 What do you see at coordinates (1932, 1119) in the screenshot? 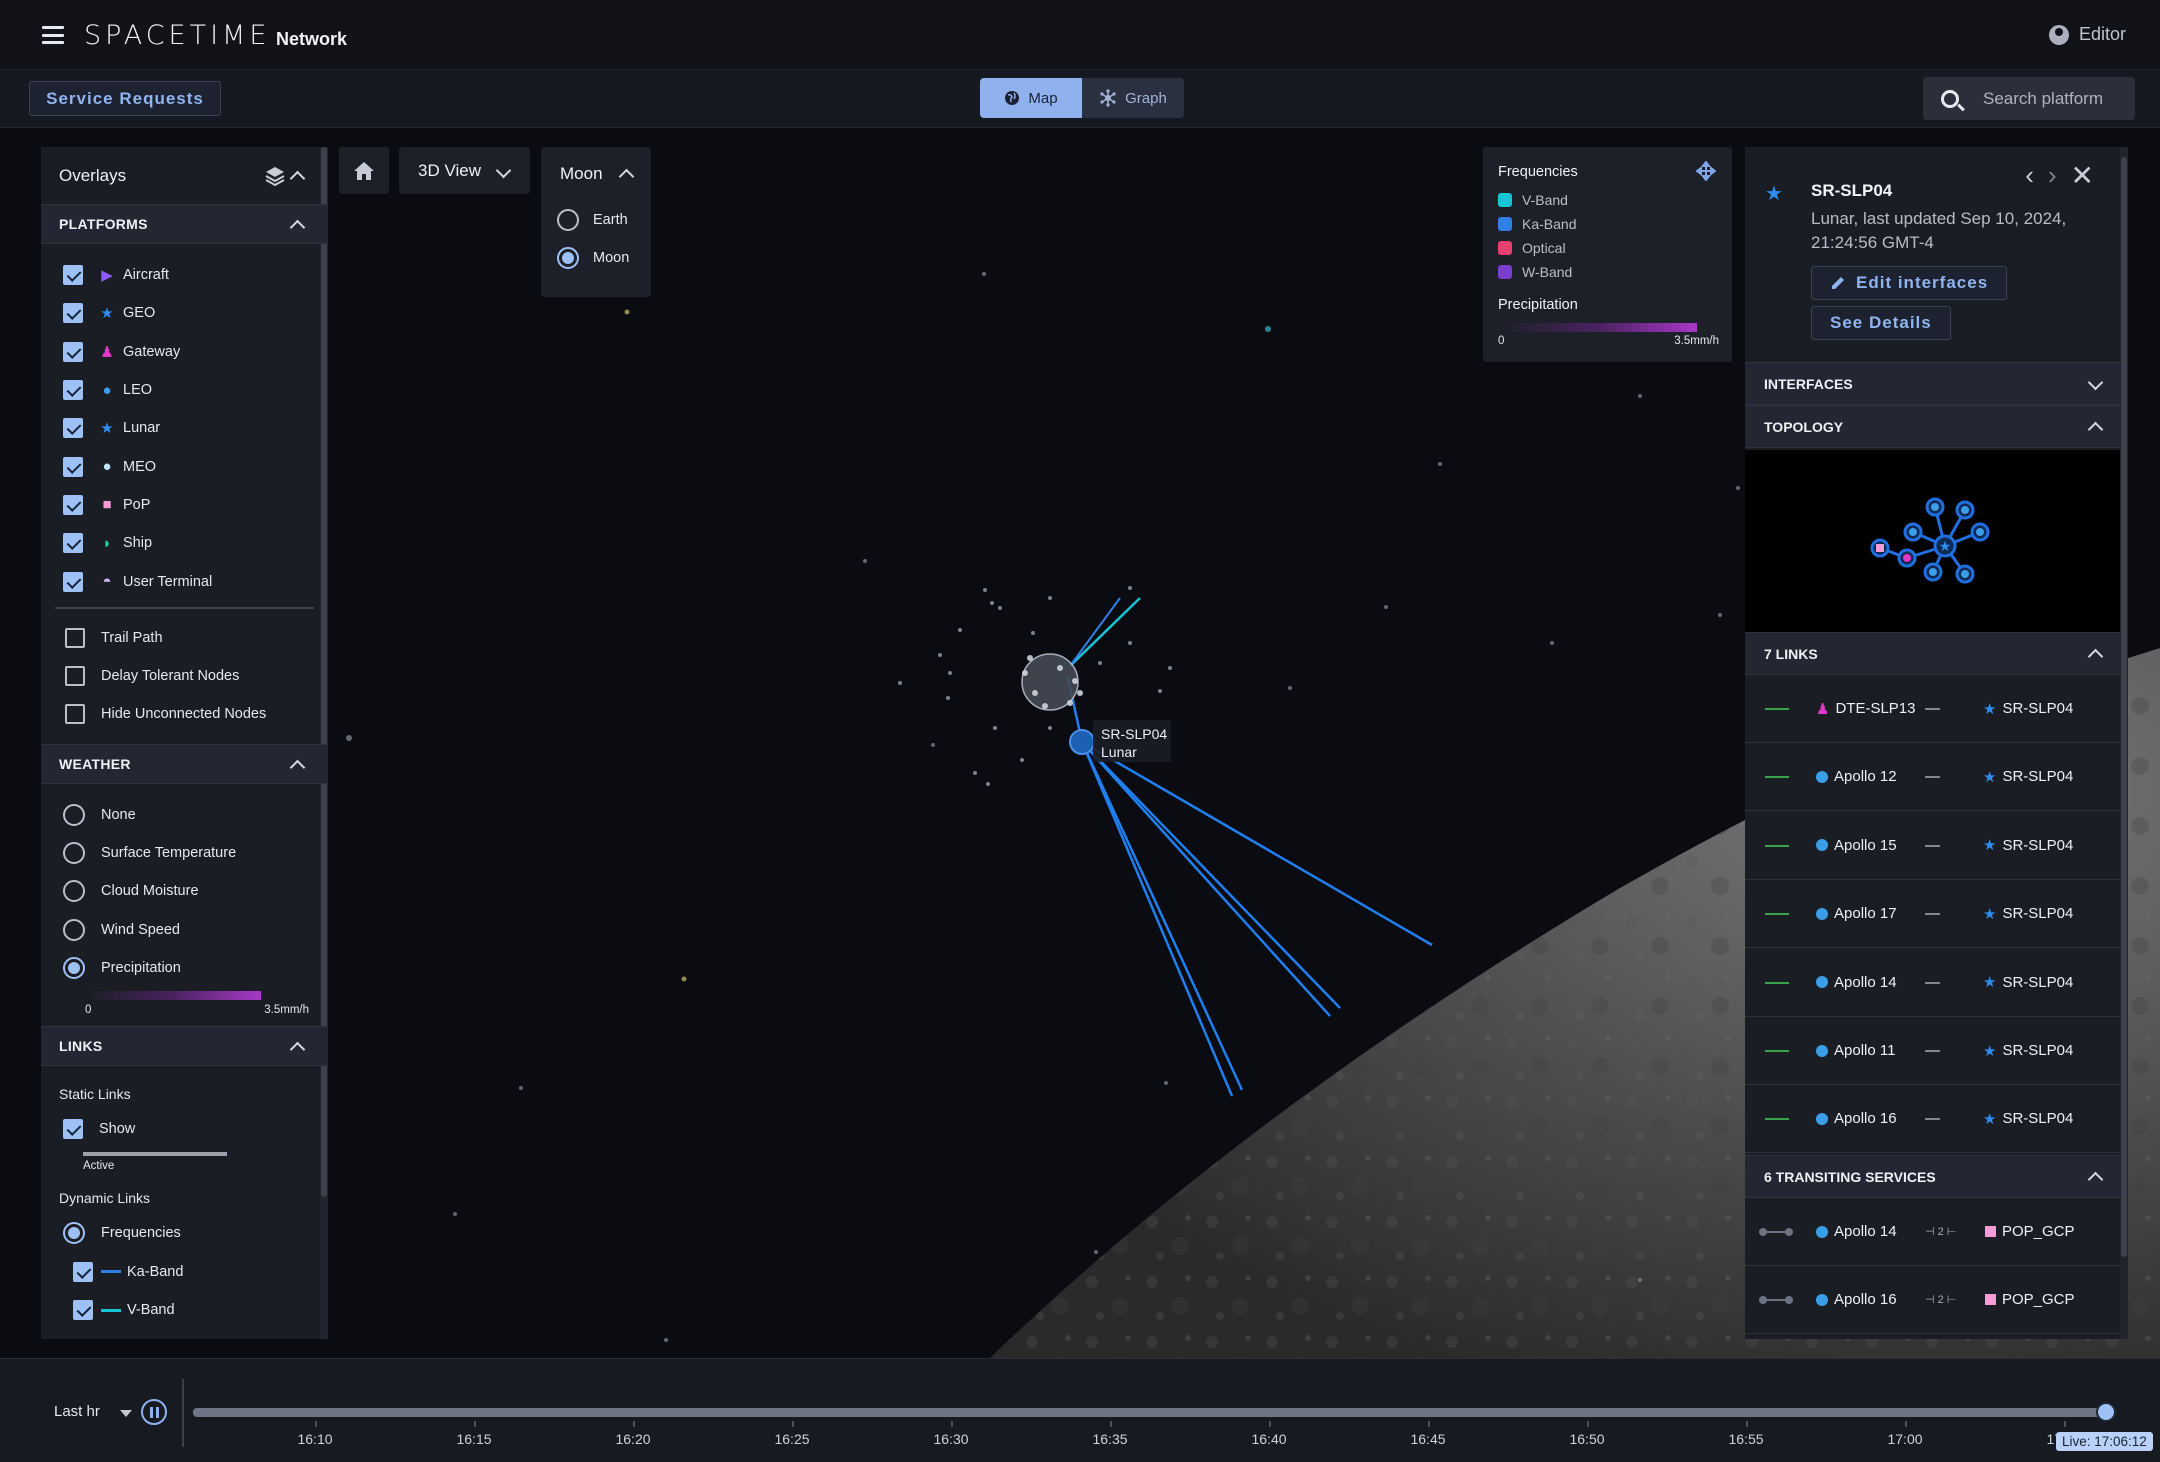
I see `link-row: Apollo 16 — ★ SR-SLP04` at bounding box center [1932, 1119].